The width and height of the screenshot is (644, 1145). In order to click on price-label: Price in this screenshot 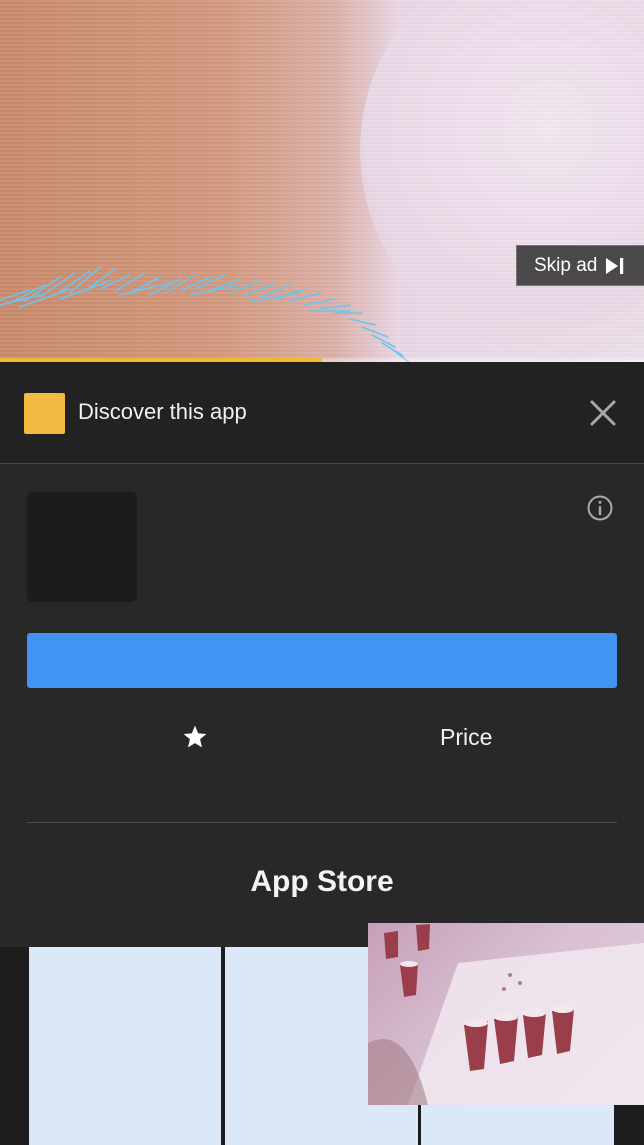, I will do `click(466, 737)`.